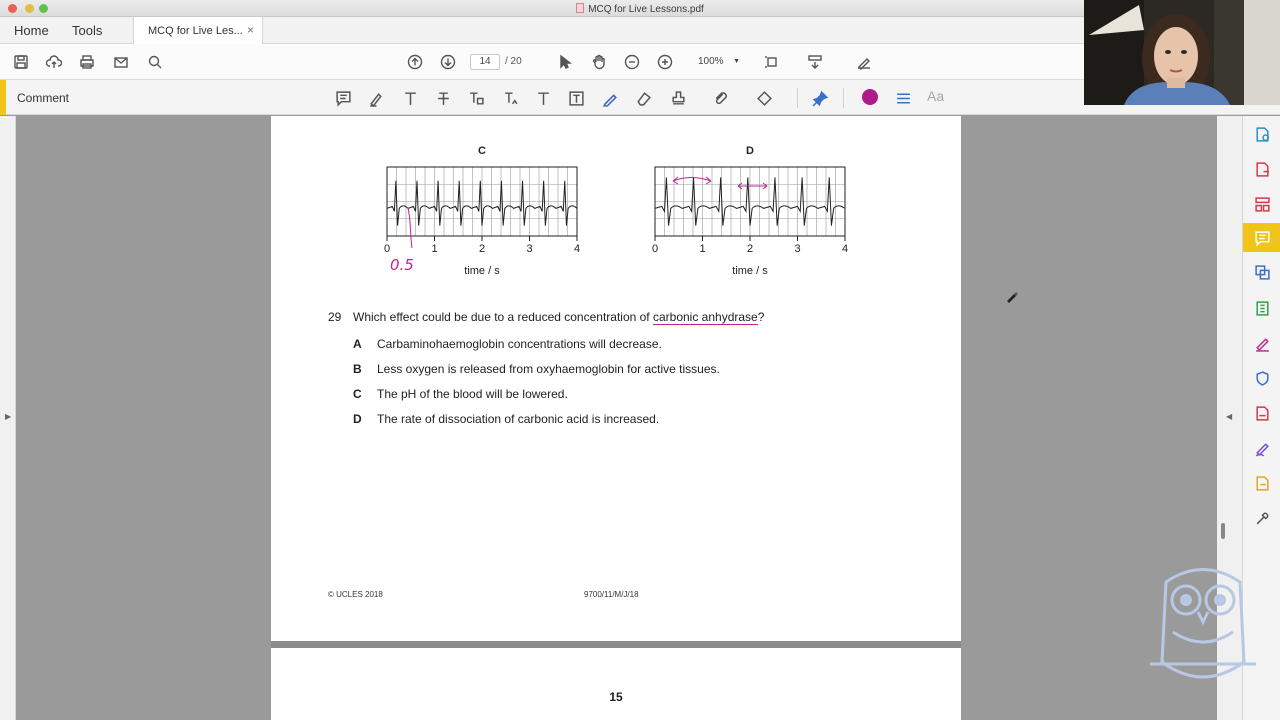 Image resolution: width=1280 pixels, height=720 pixels. What do you see at coordinates (720, 98) in the screenshot?
I see `attach-file-icon` at bounding box center [720, 98].